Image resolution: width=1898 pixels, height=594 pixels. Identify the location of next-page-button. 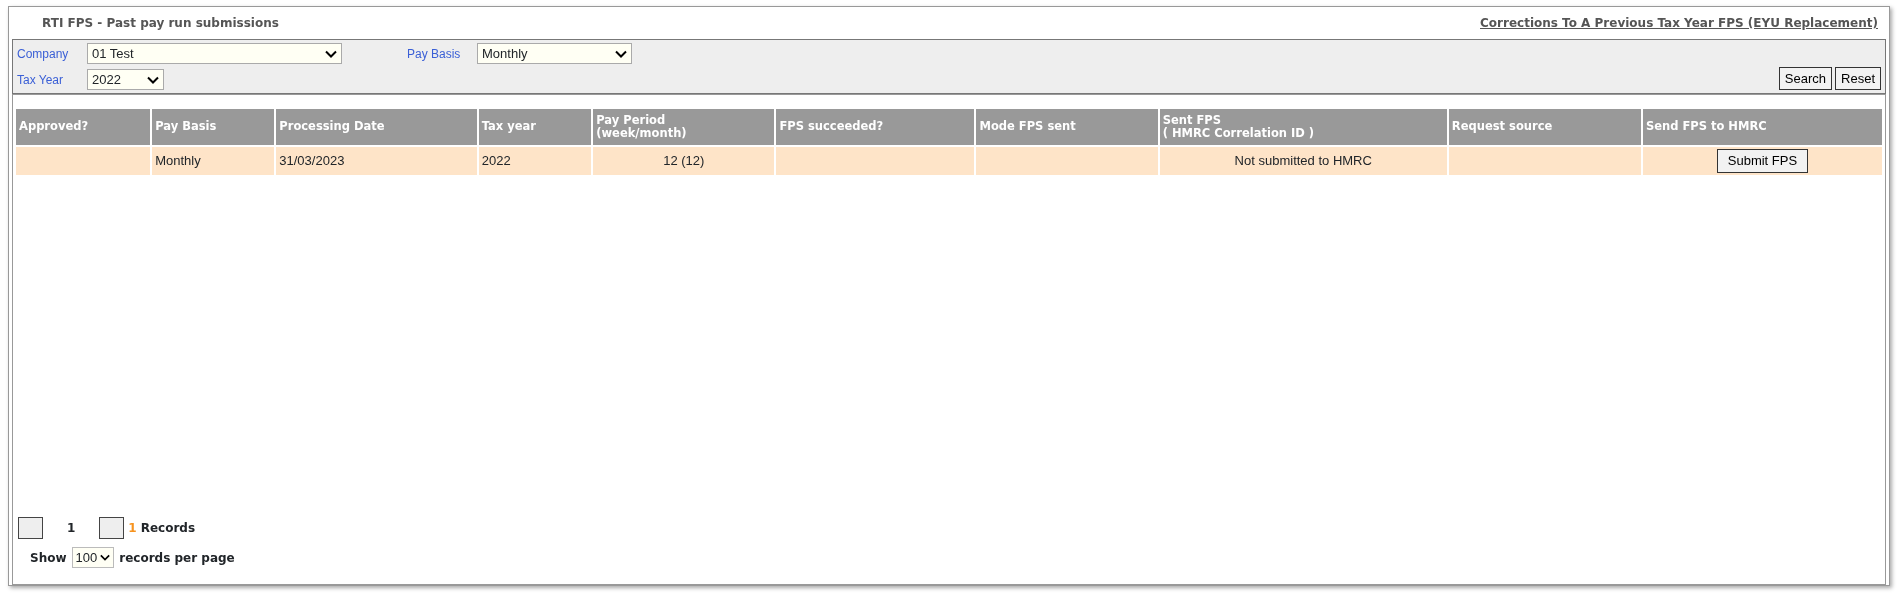
(112, 528).